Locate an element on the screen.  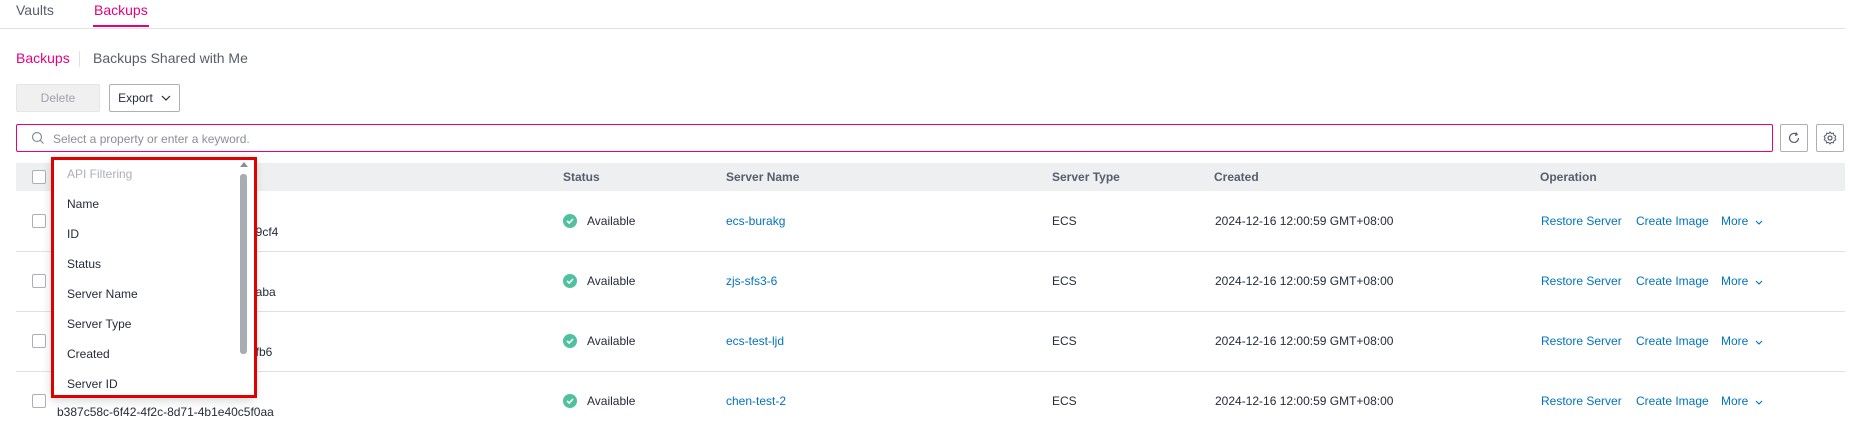
server-name-link: zjs-sfs3-6 is located at coordinates (751, 281).